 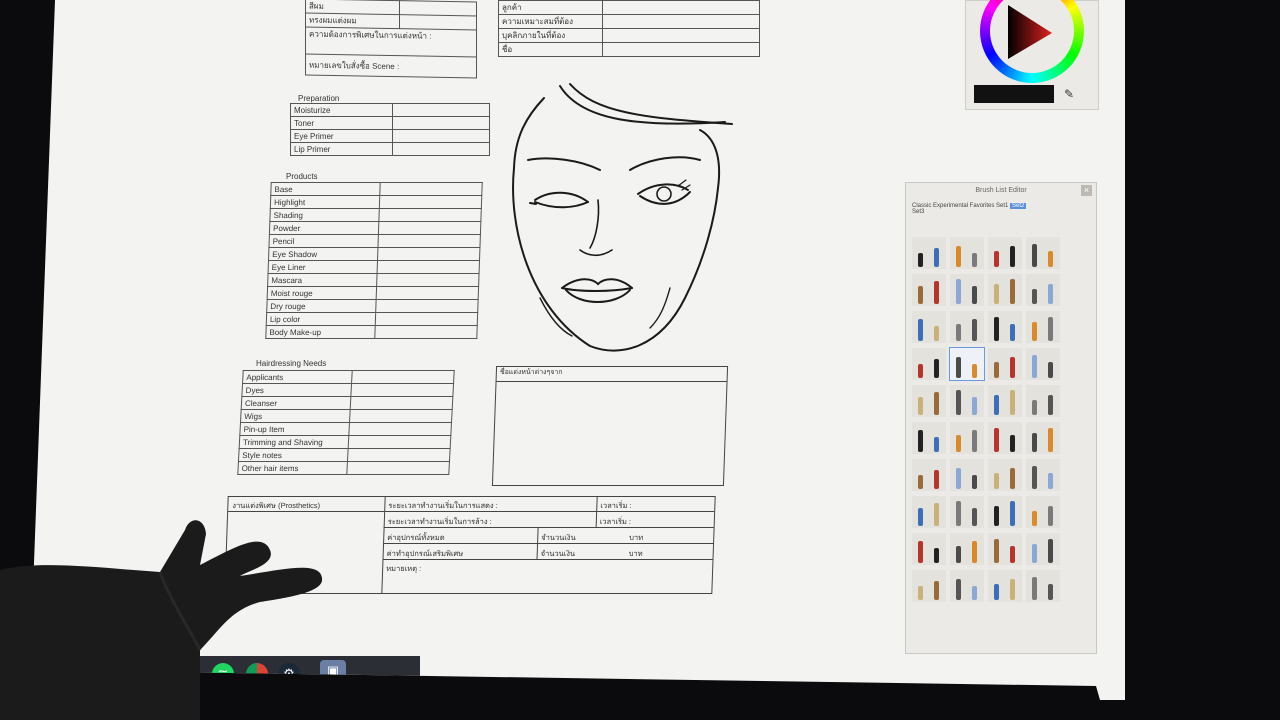 I want to click on table-row: Trimming and Shaving, so click(x=294, y=442).